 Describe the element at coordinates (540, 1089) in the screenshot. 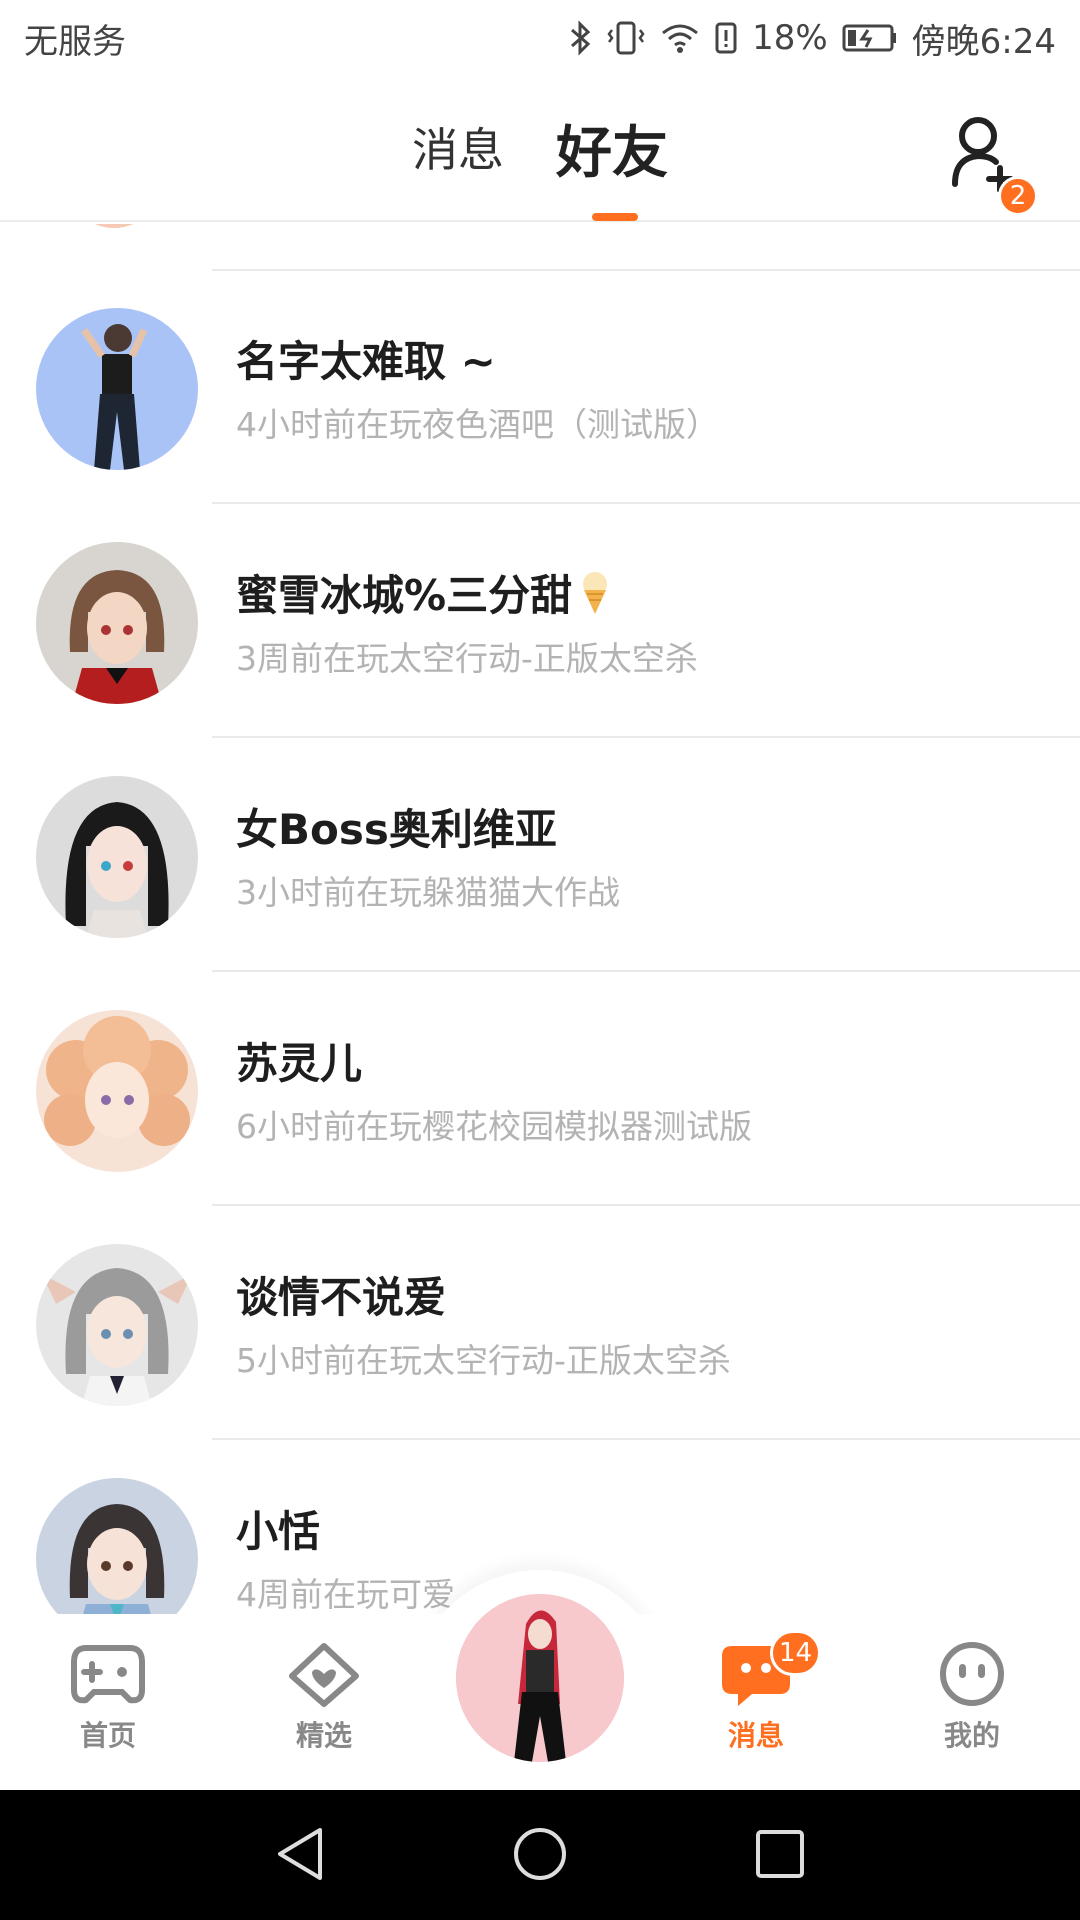

I see `friend-item: 苏灵儿 6小时前在玩樱花校园模拟器测试版` at that location.